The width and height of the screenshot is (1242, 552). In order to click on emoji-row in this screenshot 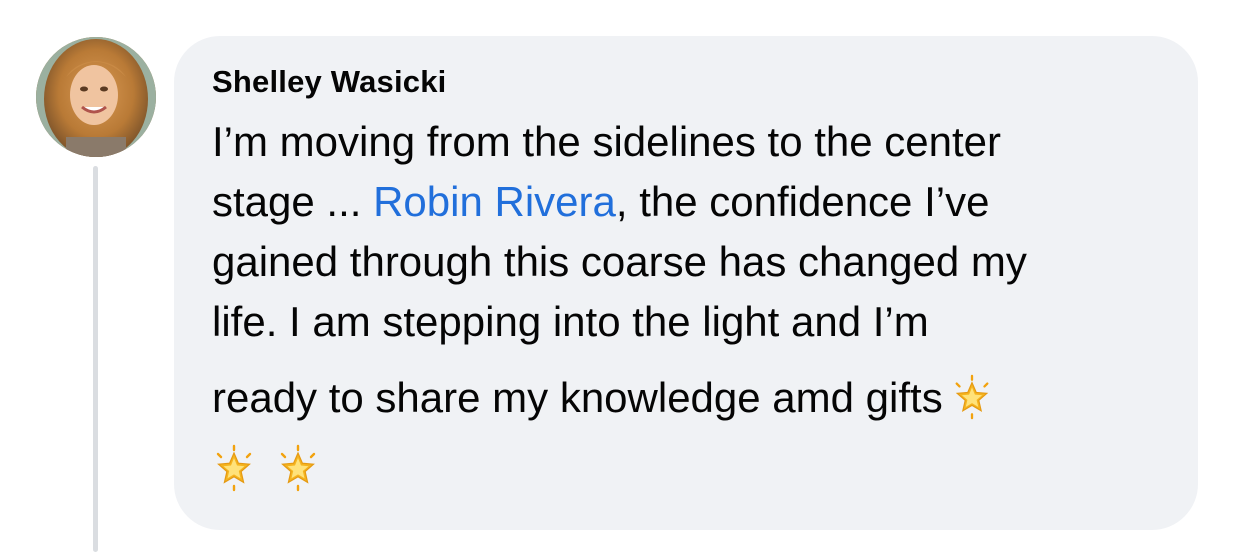, I will do `click(274, 468)`.